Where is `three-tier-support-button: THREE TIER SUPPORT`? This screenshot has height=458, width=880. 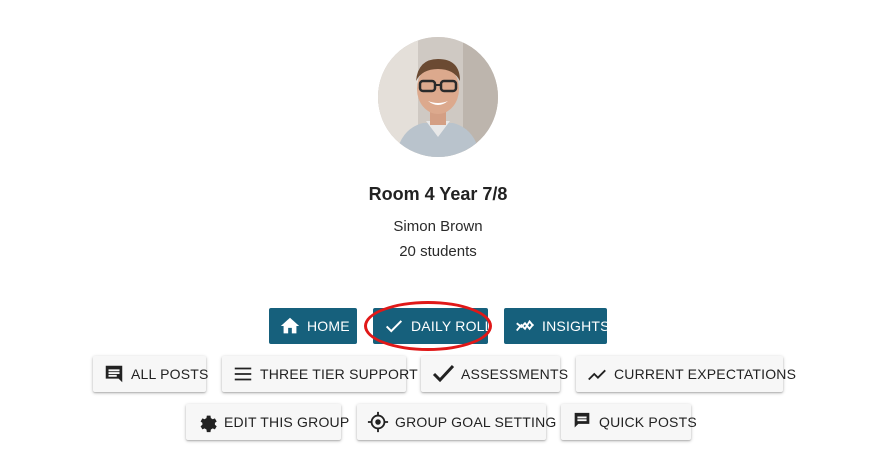 three-tier-support-button: THREE TIER SUPPORT is located at coordinates (320, 374).